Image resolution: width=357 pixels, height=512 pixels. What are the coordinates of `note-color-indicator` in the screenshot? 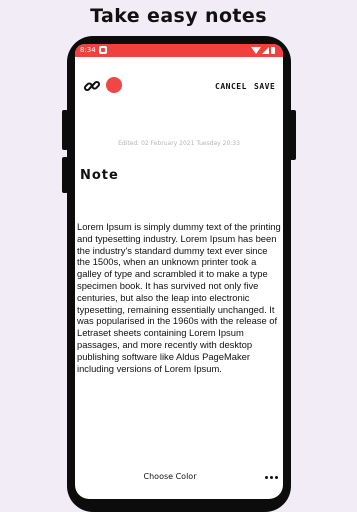 It's located at (114, 85).